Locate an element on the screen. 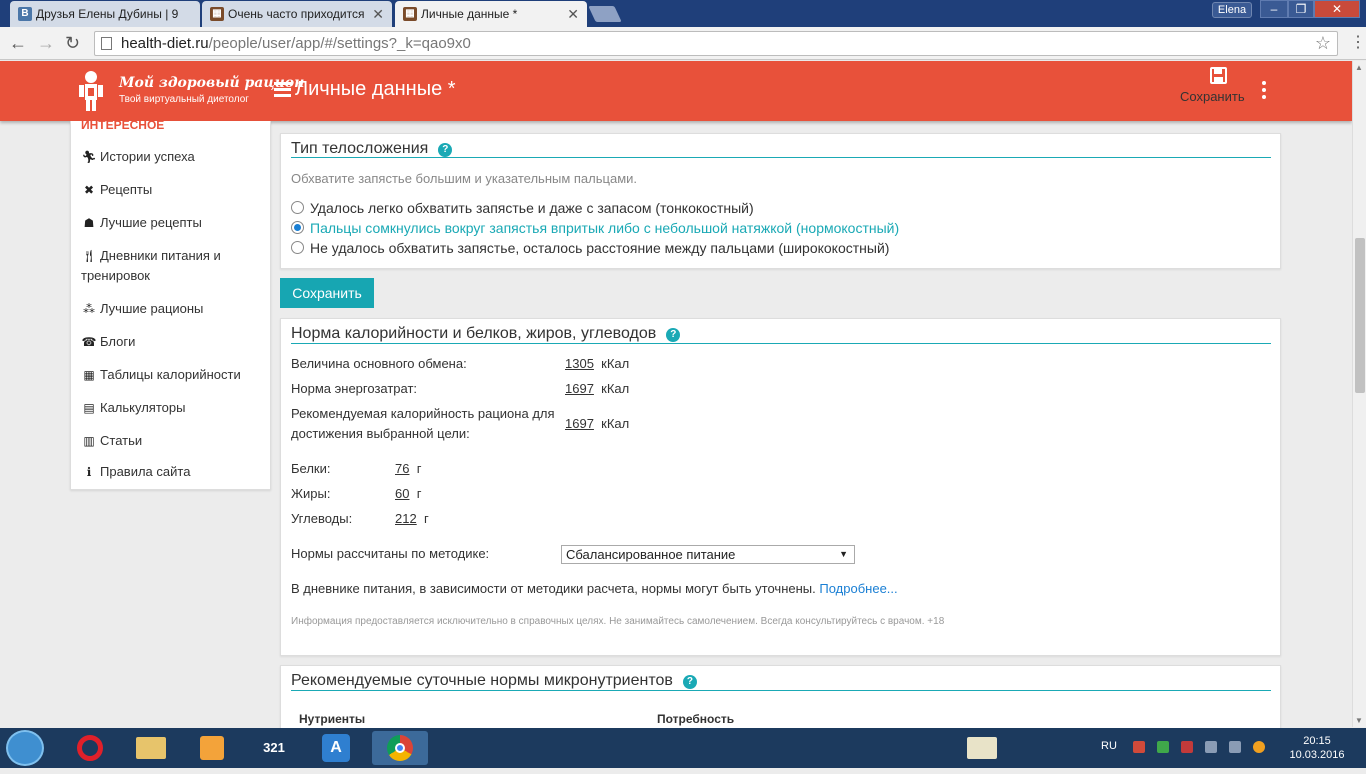 The width and height of the screenshot is (1366, 774). sidebar-item-recipes: ✖ Рецепты is located at coordinates (173, 190).